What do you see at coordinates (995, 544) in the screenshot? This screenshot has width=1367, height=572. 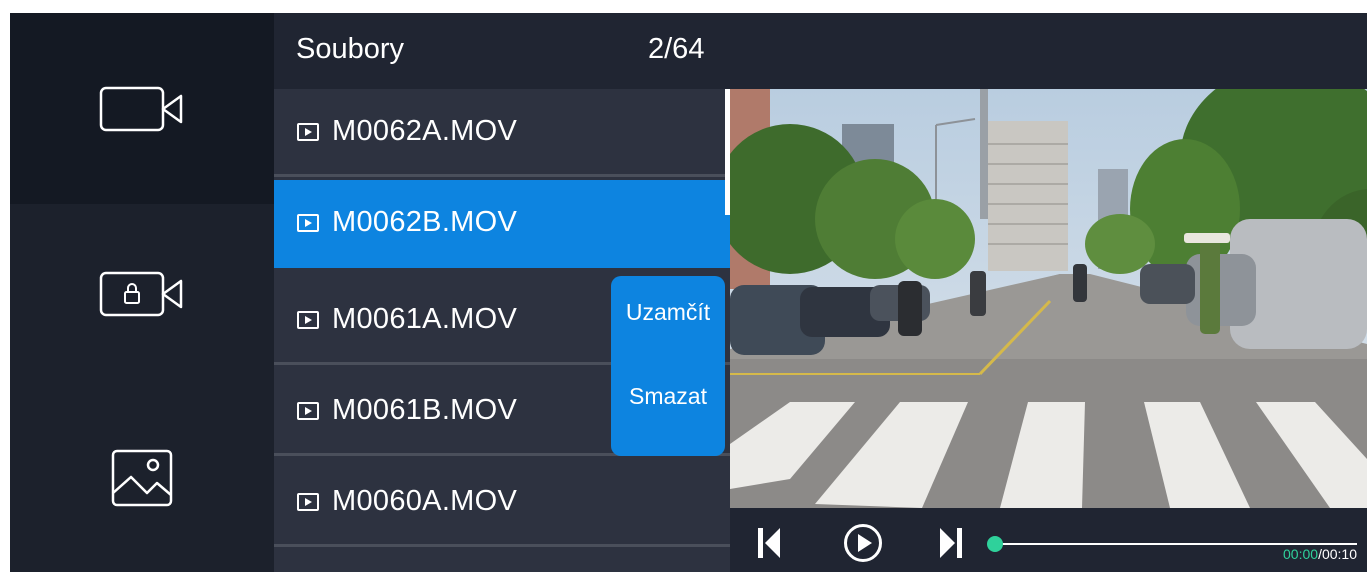 I see `progress-knob` at bounding box center [995, 544].